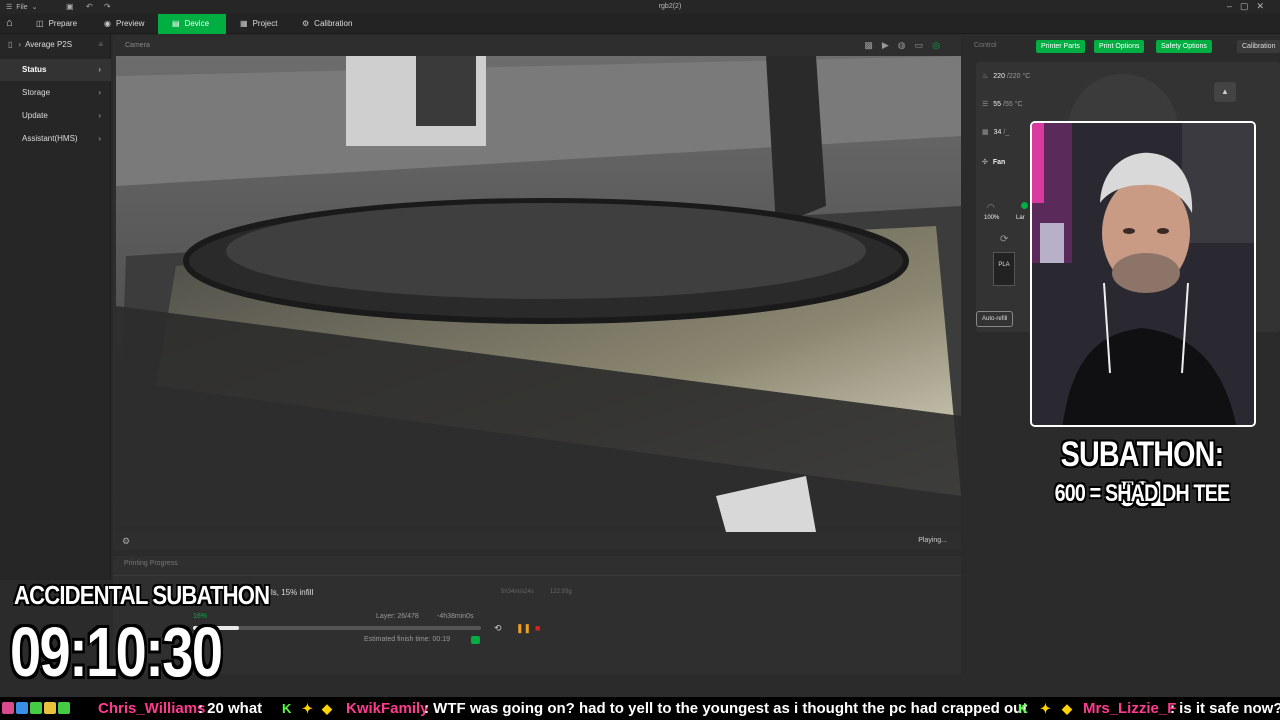 Image resolution: width=1280 pixels, height=720 pixels. What do you see at coordinates (455, 616) in the screenshot?
I see `time-remaining: -4h38min0s` at bounding box center [455, 616].